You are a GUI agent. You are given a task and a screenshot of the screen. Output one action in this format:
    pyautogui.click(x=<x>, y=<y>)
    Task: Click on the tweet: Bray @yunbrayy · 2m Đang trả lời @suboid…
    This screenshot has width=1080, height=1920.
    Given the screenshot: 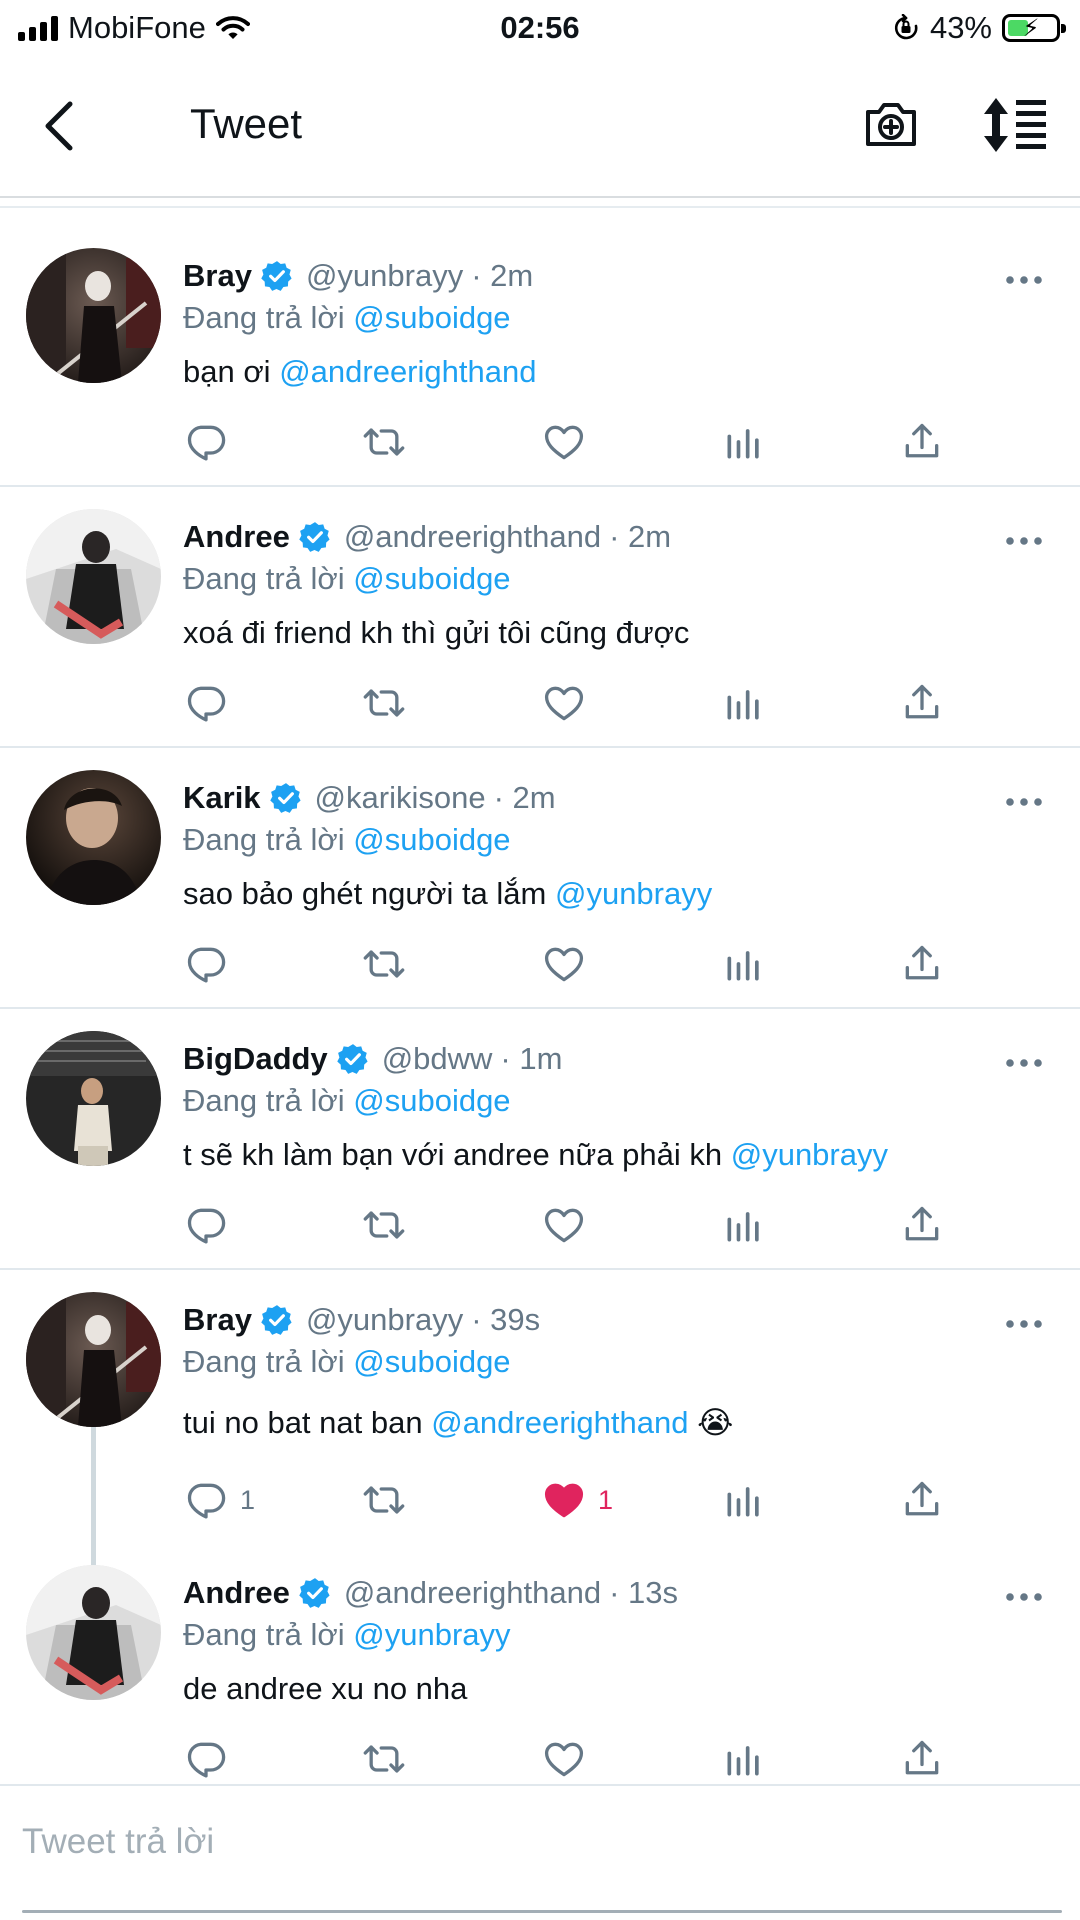 What is the action you would take?
    pyautogui.click(x=540, y=348)
    